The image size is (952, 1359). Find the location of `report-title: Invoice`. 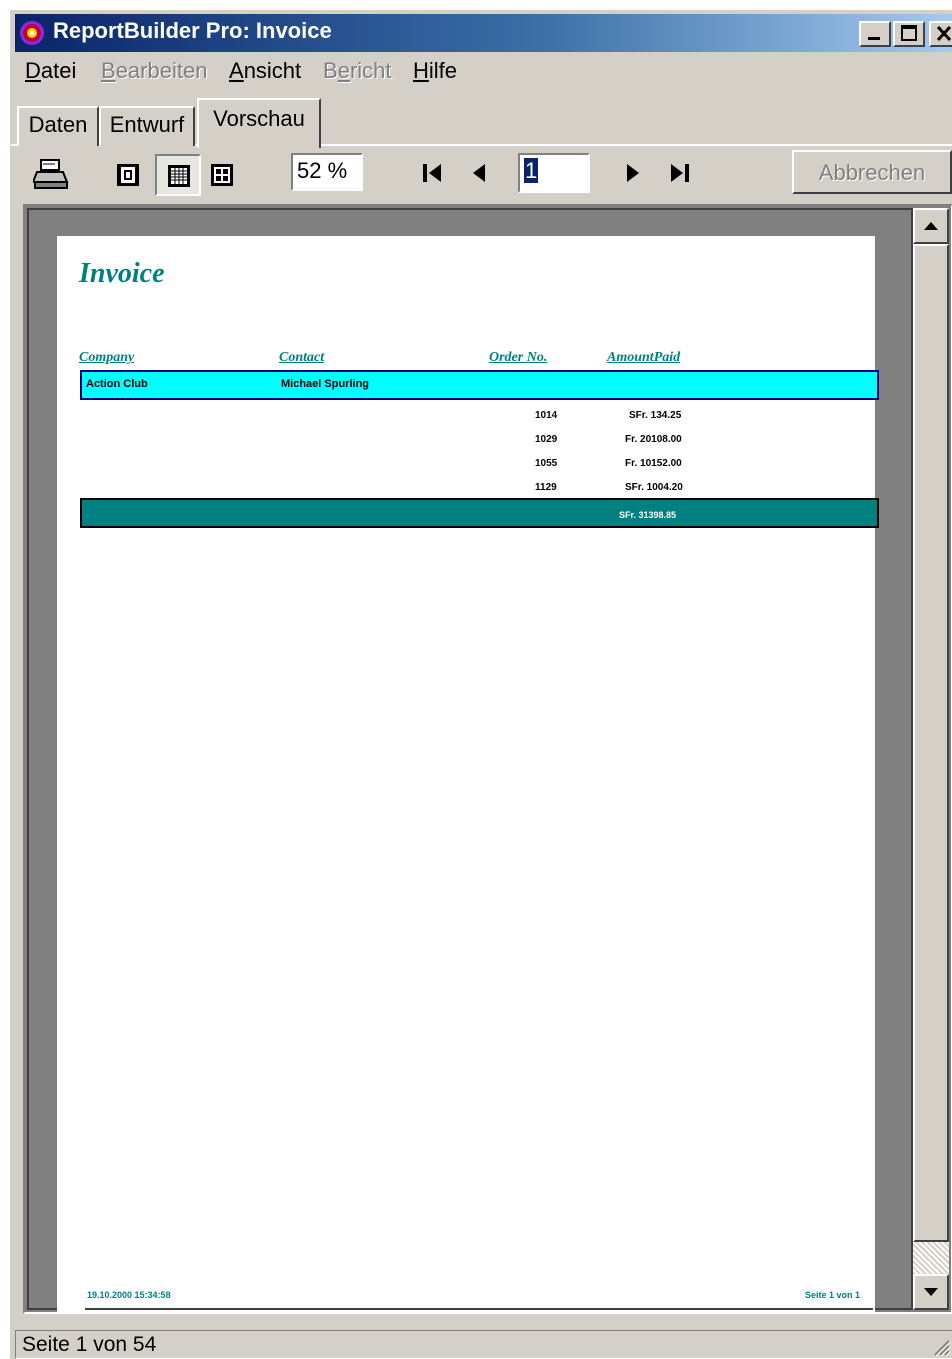

report-title: Invoice is located at coordinates (122, 273).